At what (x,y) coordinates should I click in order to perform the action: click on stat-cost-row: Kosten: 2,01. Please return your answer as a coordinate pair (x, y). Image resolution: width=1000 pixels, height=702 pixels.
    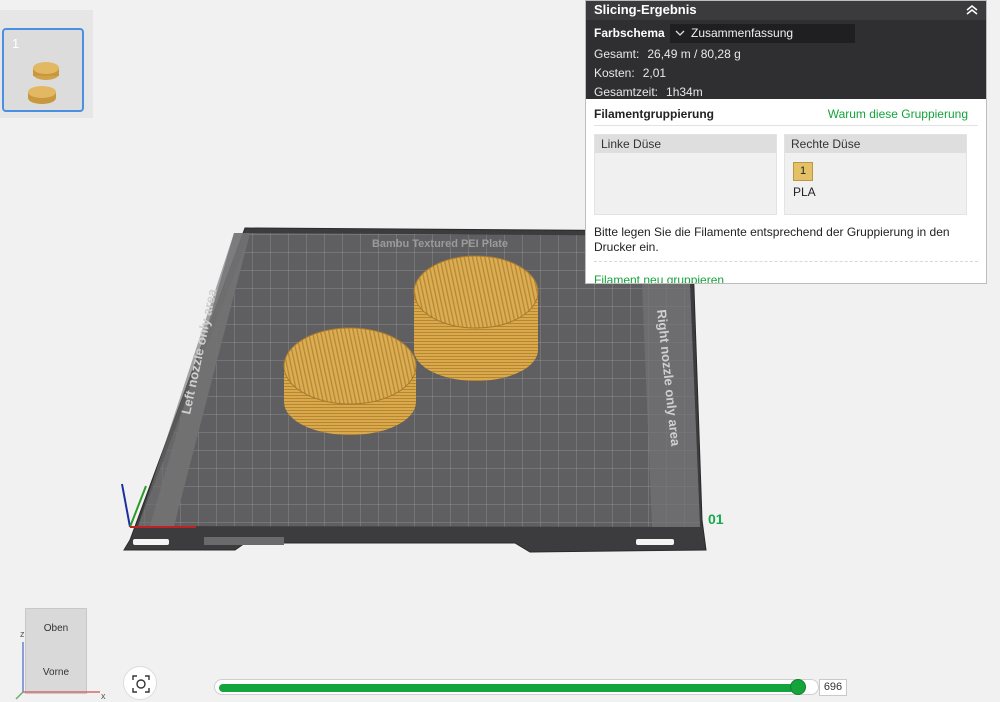
    Looking at the image, I should click on (786, 73).